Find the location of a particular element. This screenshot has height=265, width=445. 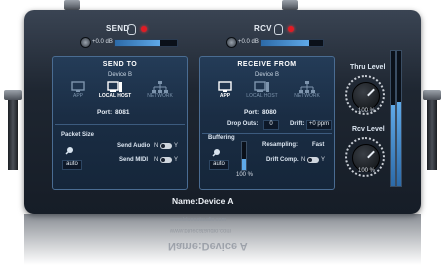

send-divider is located at coordinates (120, 124).